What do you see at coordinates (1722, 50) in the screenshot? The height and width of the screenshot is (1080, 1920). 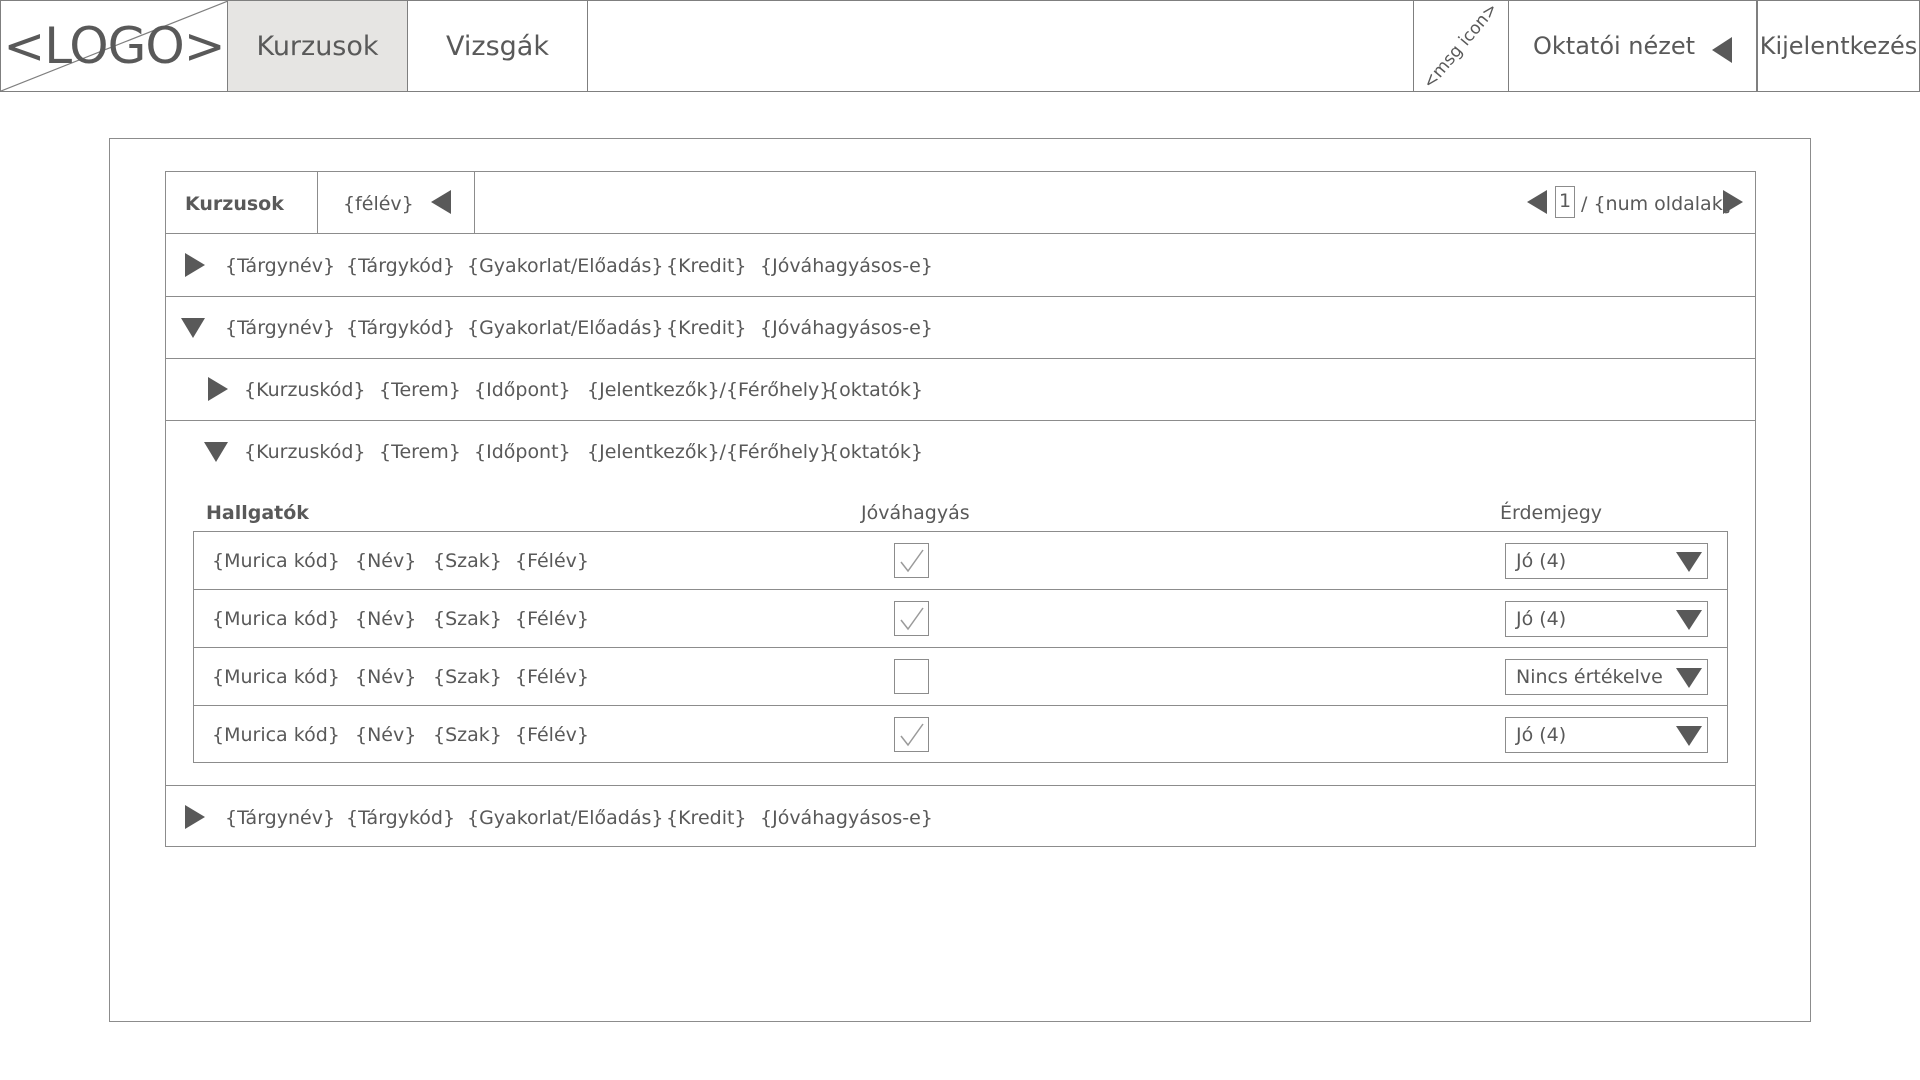 I see `role-dropdown-arrow-icon` at bounding box center [1722, 50].